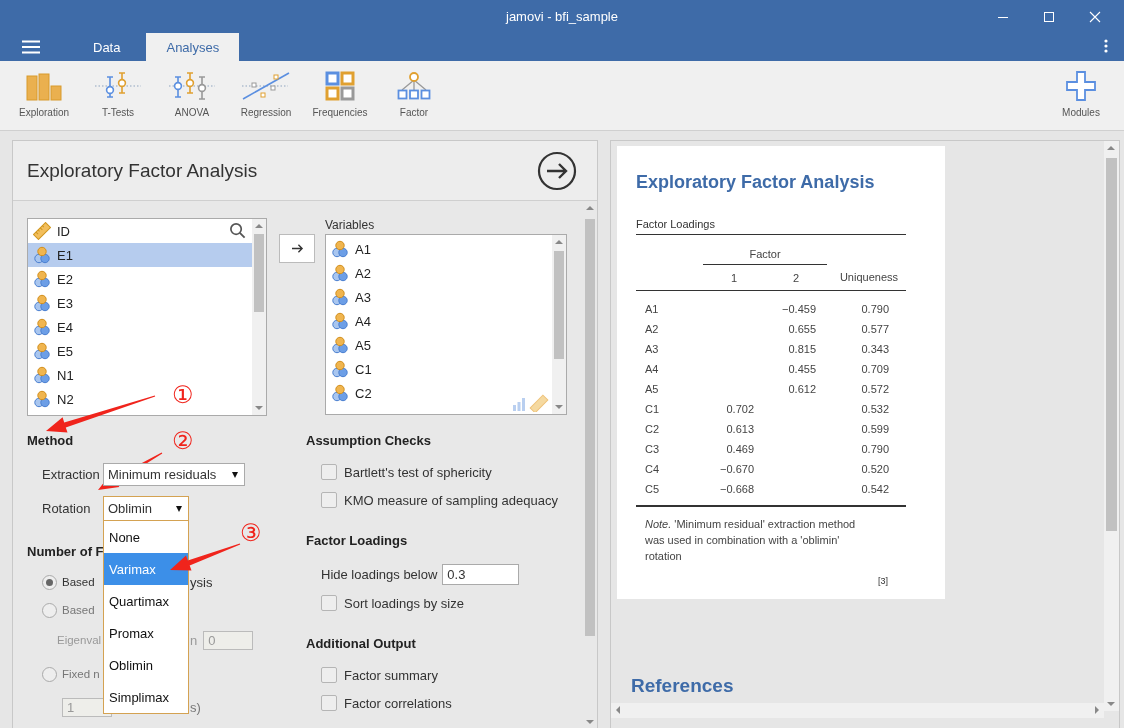 This screenshot has width=1124, height=728. I want to click on row-label: A5, so click(652, 389).